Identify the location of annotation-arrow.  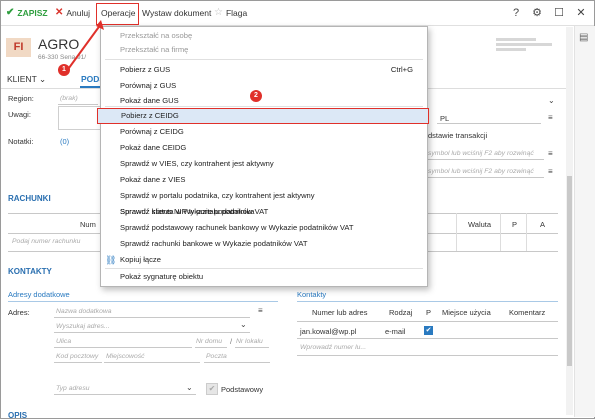
(84, 46).